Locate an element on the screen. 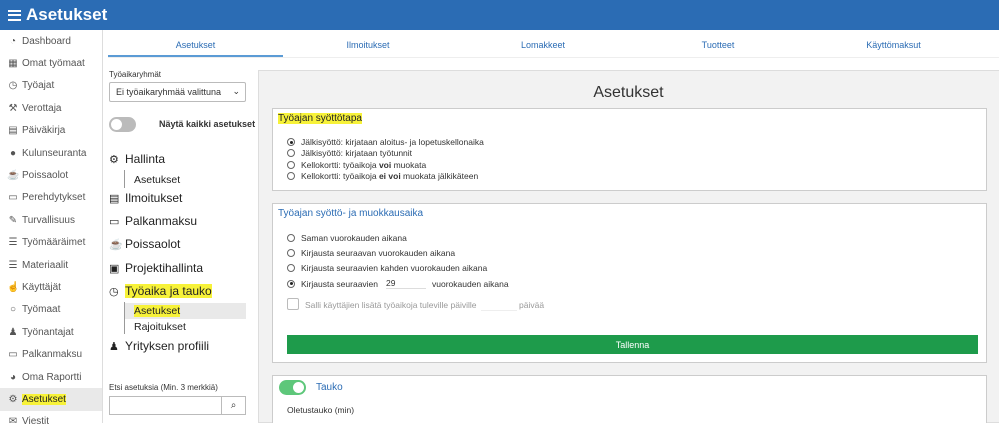  user-icon: ○ is located at coordinates (13, 310).